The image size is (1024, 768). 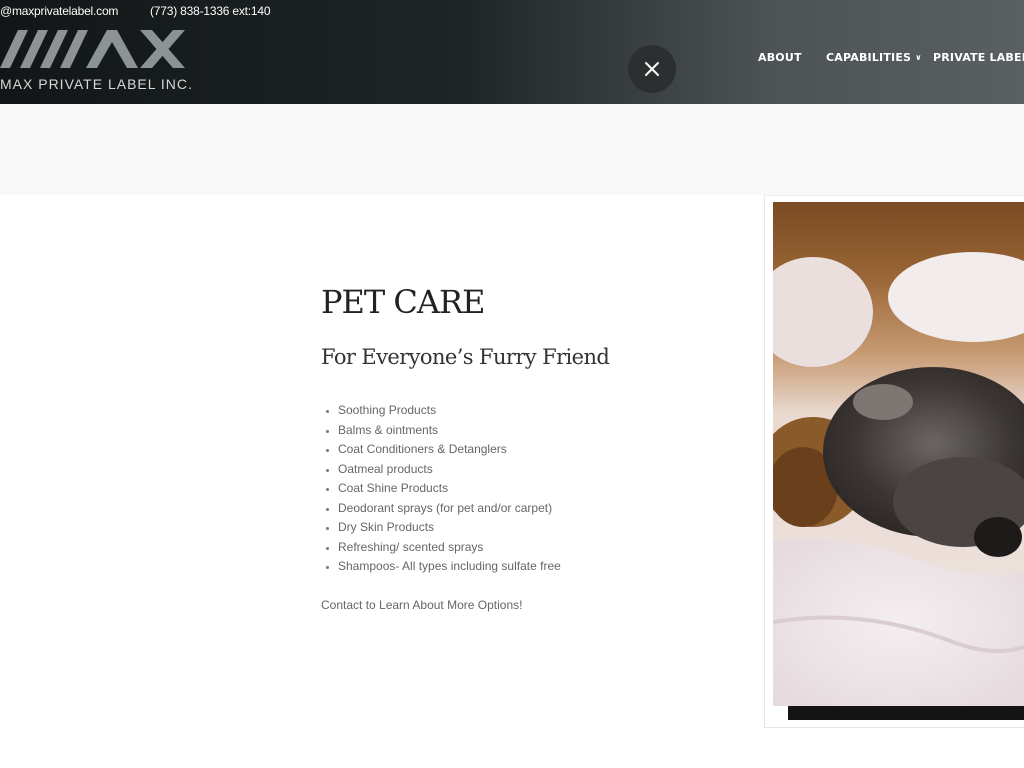 I want to click on page-banner-band, so click(x=512, y=149).